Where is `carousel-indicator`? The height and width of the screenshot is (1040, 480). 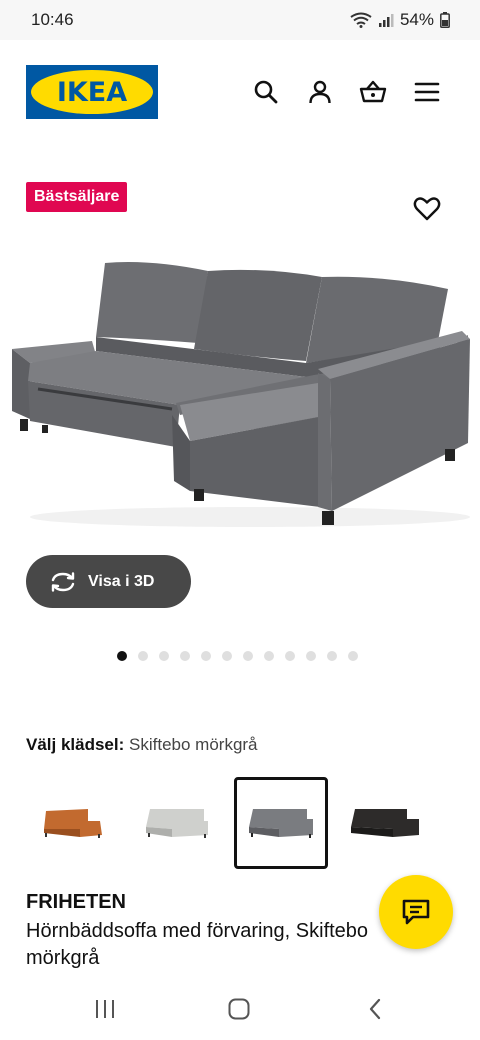 carousel-indicator is located at coordinates (237, 656).